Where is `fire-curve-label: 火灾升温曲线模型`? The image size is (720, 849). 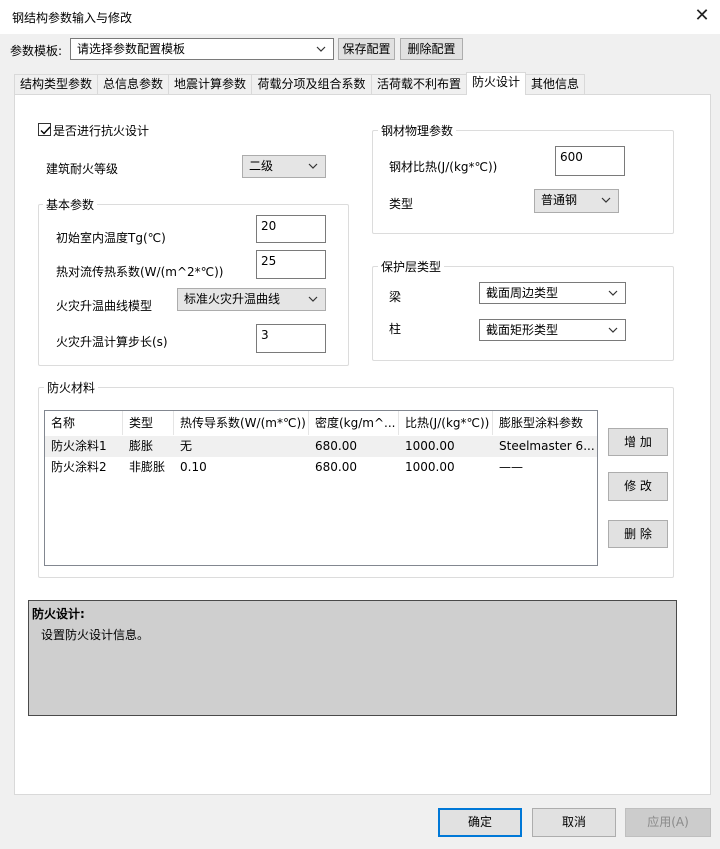
fire-curve-label: 火灾升温曲线模型 is located at coordinates (104, 306).